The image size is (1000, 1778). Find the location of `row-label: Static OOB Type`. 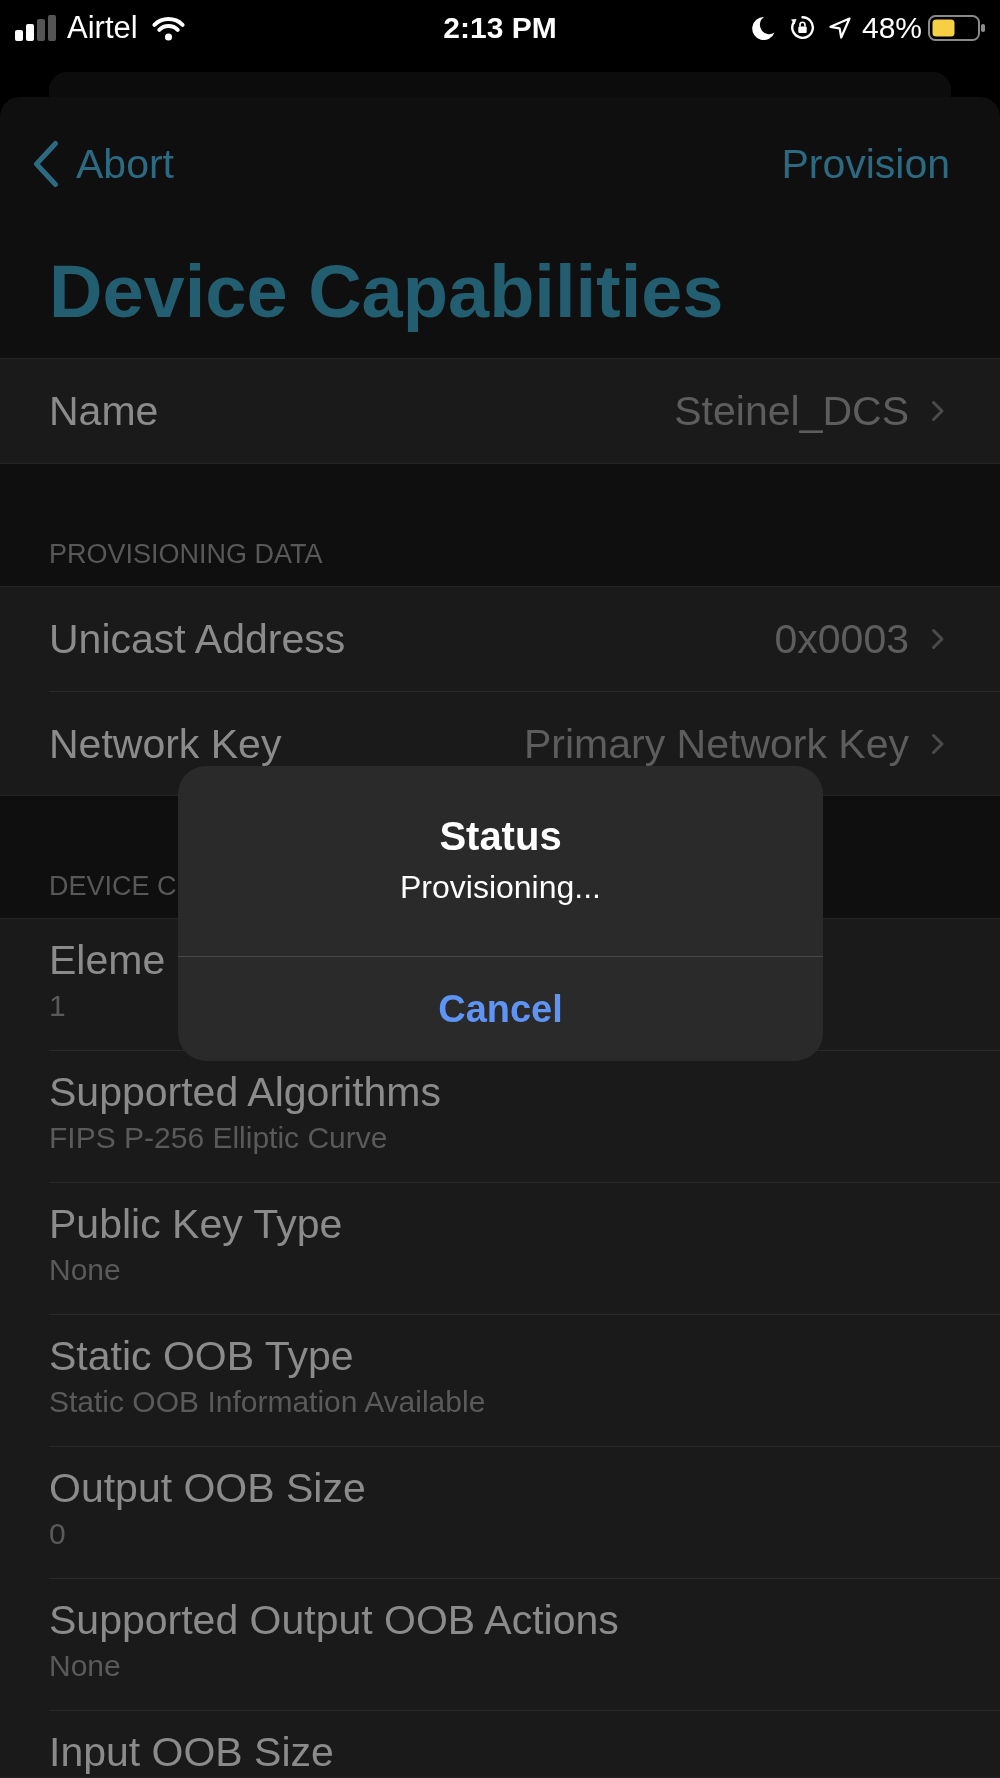

row-label: Static OOB Type is located at coordinates (201, 1356).